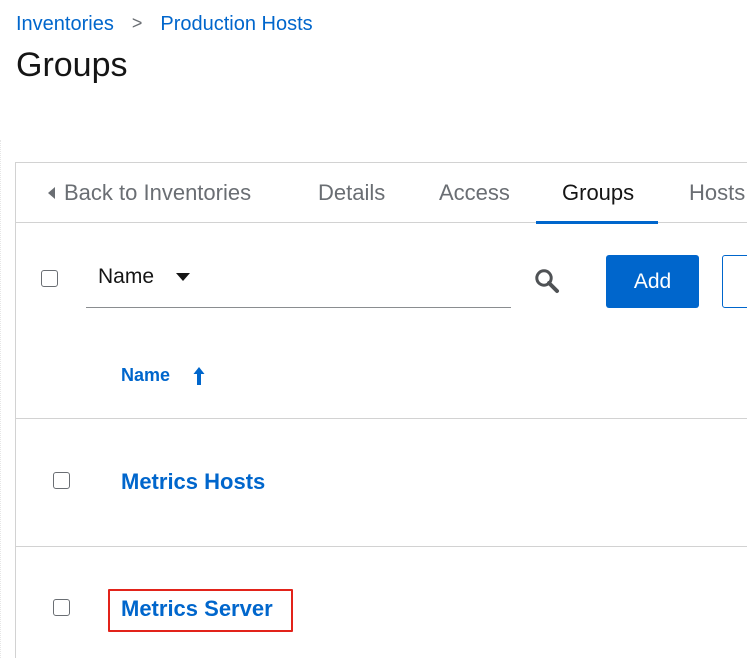 This screenshot has height=658, width=747. Describe the element at coordinates (72, 65) in the screenshot. I see `page-title: Groups` at that location.